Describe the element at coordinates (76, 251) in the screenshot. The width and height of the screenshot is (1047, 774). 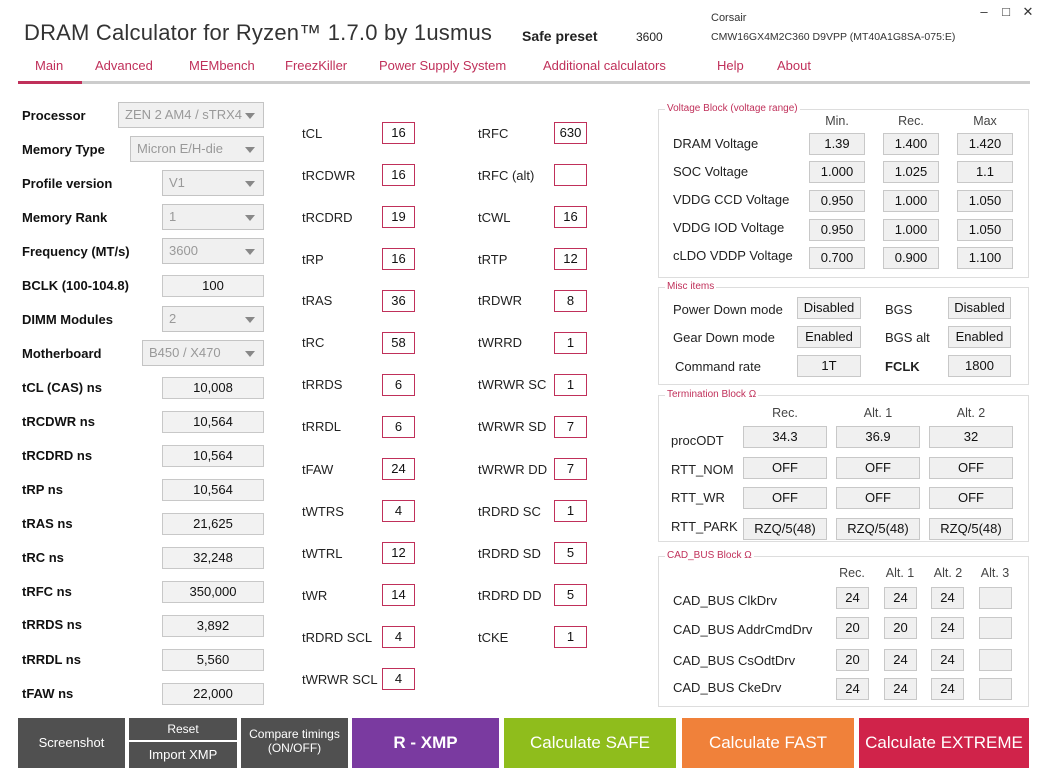
I see `frequency-label: Frequency (MT/s)` at that location.